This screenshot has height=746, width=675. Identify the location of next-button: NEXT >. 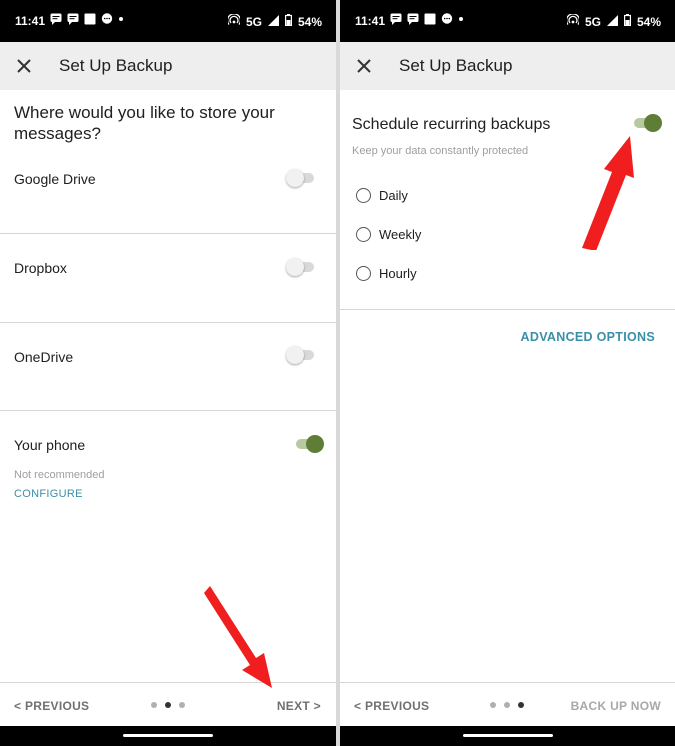
(299, 706).